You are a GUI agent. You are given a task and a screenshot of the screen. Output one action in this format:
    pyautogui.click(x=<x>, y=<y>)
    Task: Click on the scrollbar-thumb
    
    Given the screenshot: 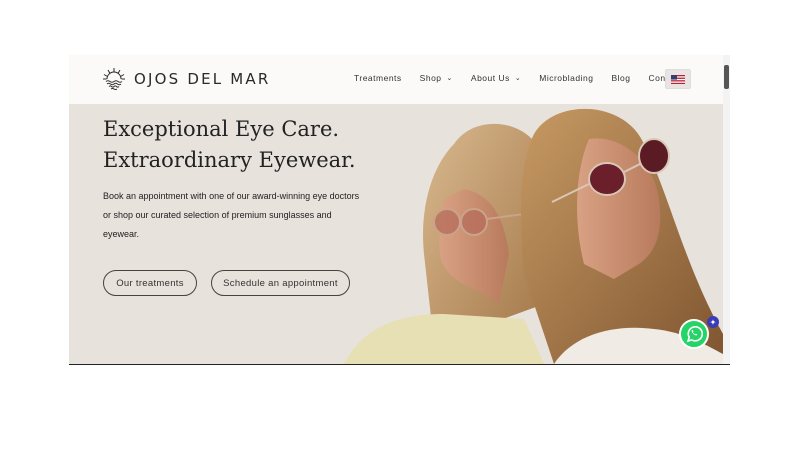 What is the action you would take?
    pyautogui.click(x=726, y=77)
    